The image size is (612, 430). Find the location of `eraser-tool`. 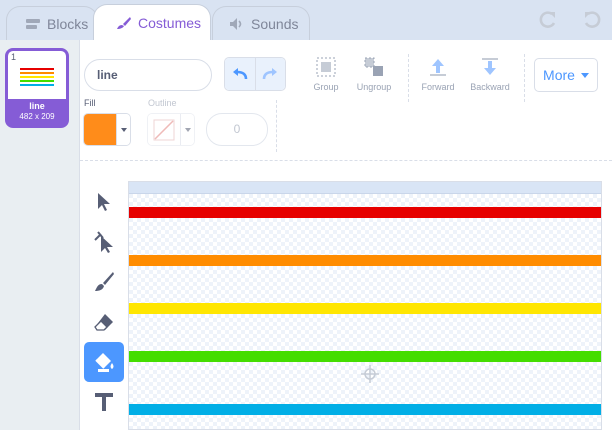

eraser-tool is located at coordinates (104, 322).